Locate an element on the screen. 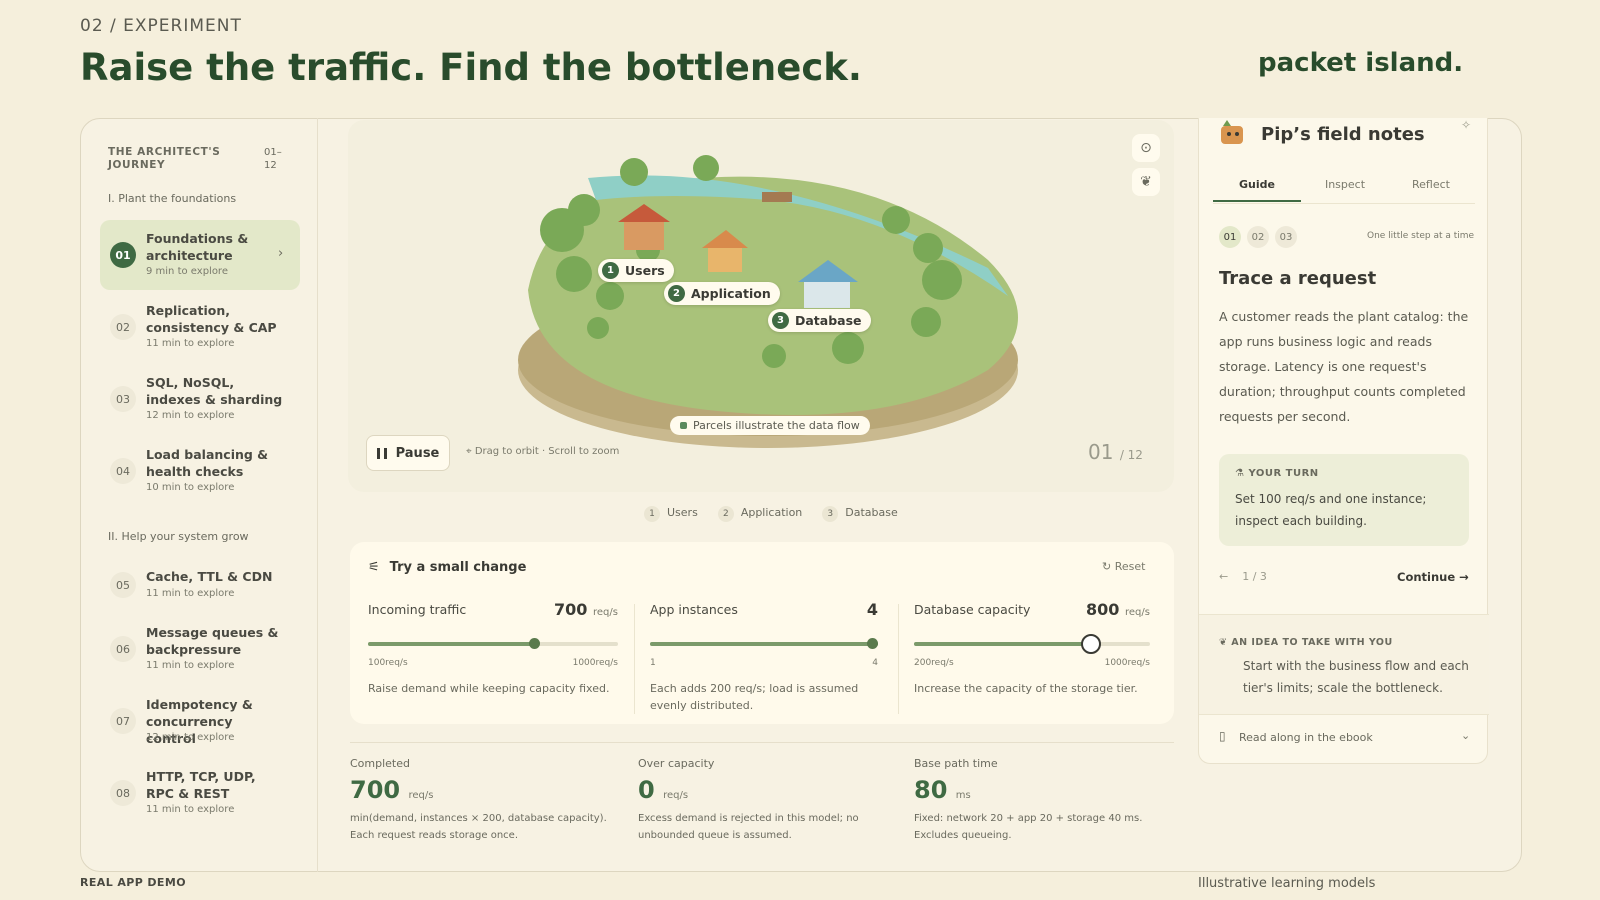  scene-tag-database: 3 Database is located at coordinates (819, 320).